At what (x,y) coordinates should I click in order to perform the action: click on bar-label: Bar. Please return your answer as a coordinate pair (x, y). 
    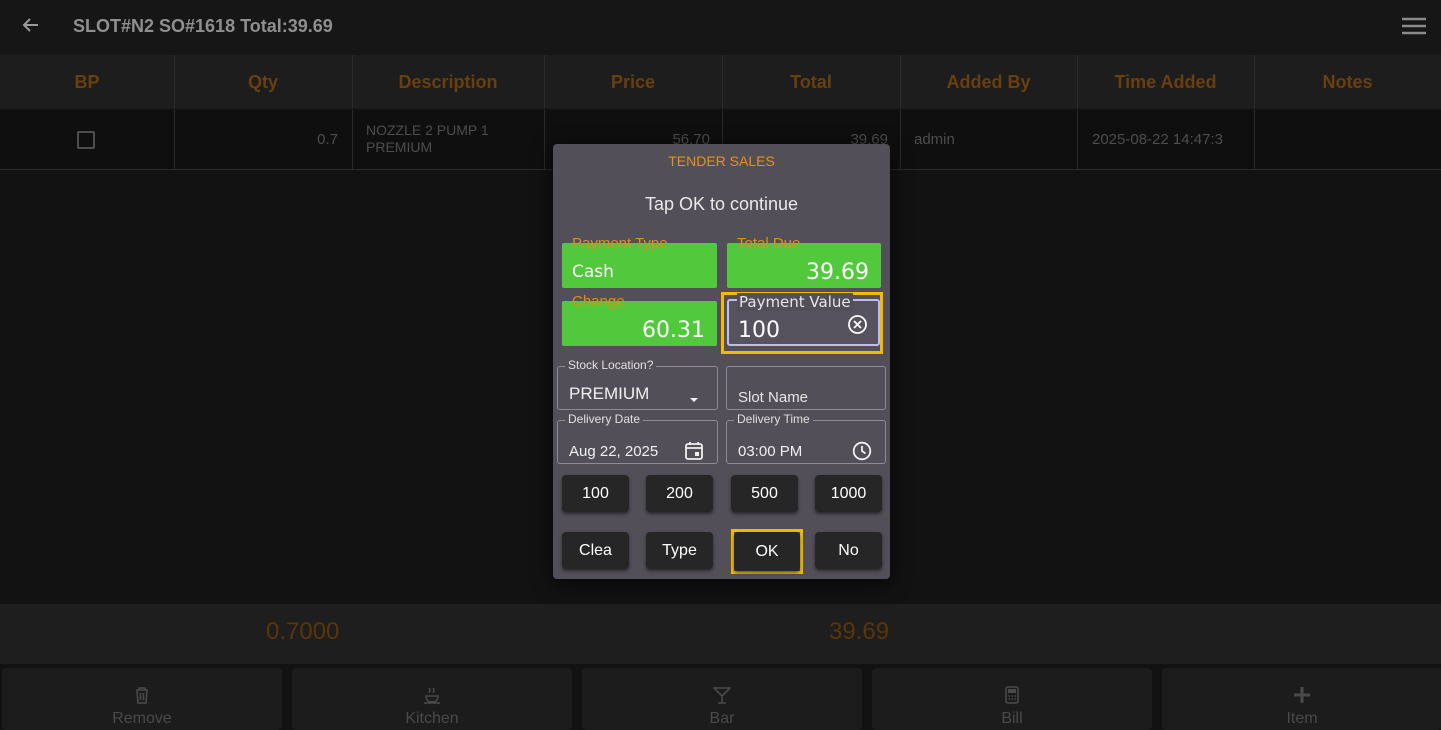
    Looking at the image, I should click on (722, 718).